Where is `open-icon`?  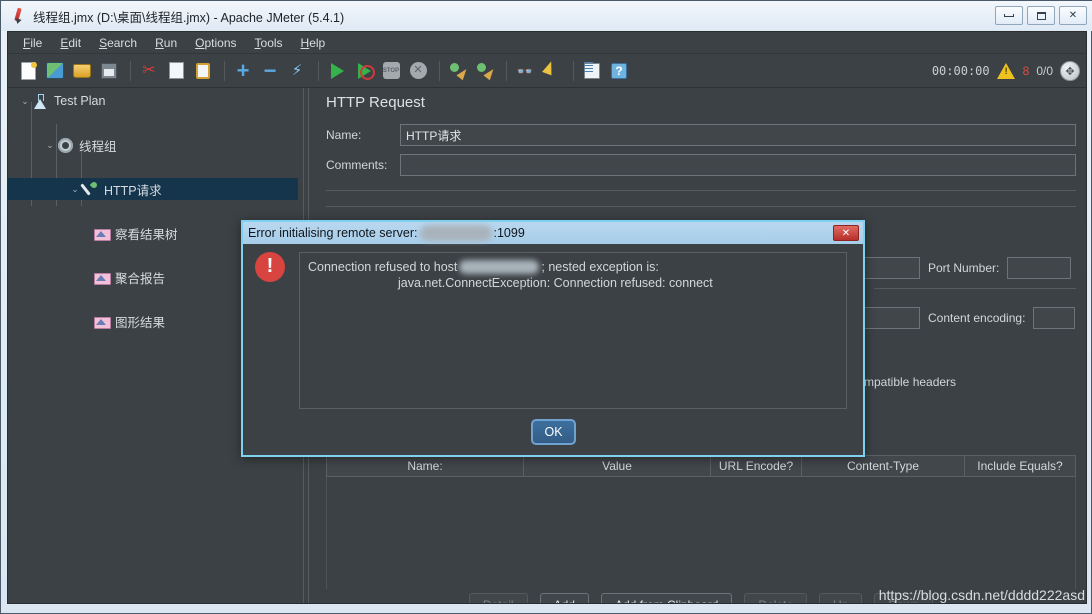
open-icon is located at coordinates (82, 71).